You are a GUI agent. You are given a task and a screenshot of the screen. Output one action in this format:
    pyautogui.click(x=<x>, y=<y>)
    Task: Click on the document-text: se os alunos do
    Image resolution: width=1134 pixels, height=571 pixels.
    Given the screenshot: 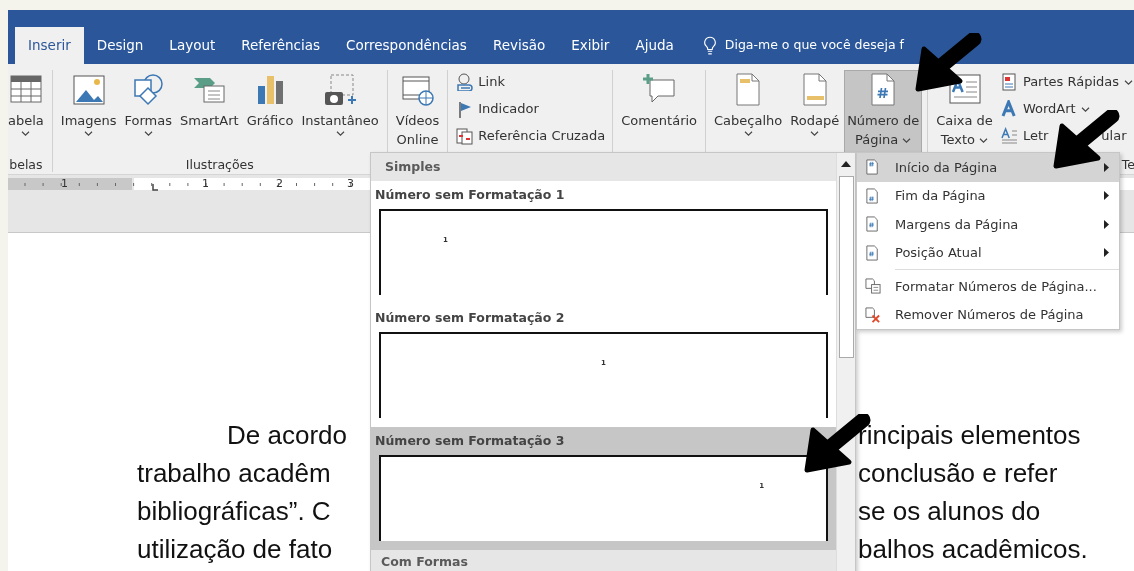 What is the action you would take?
    pyautogui.click(x=949, y=511)
    